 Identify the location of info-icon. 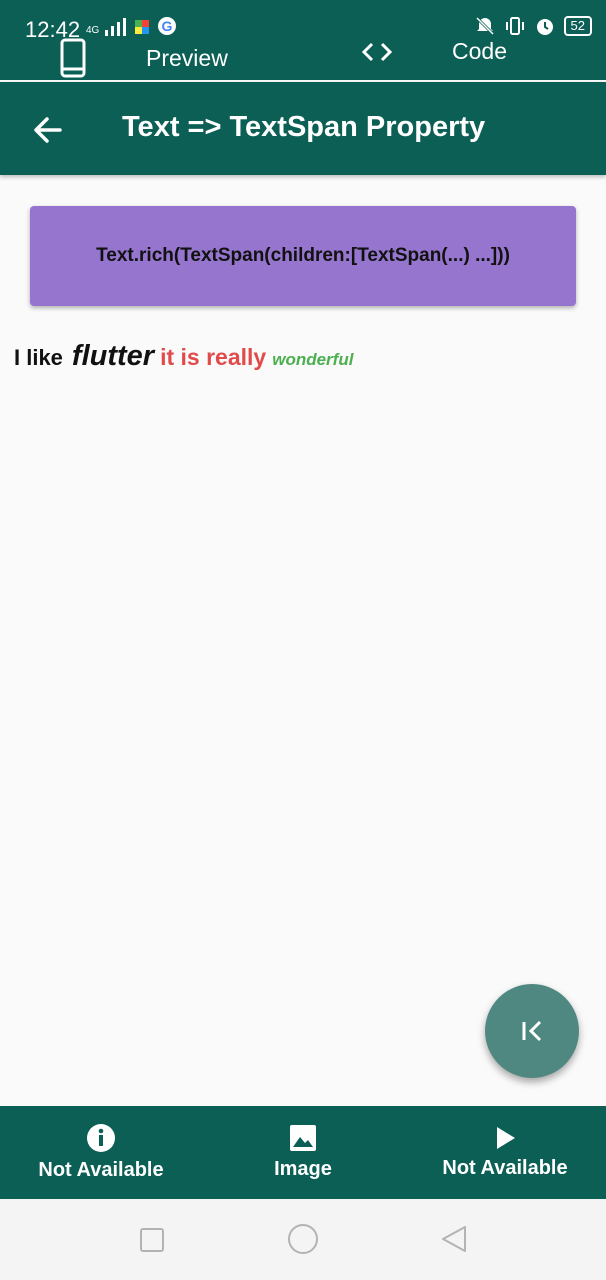
(101, 1138).